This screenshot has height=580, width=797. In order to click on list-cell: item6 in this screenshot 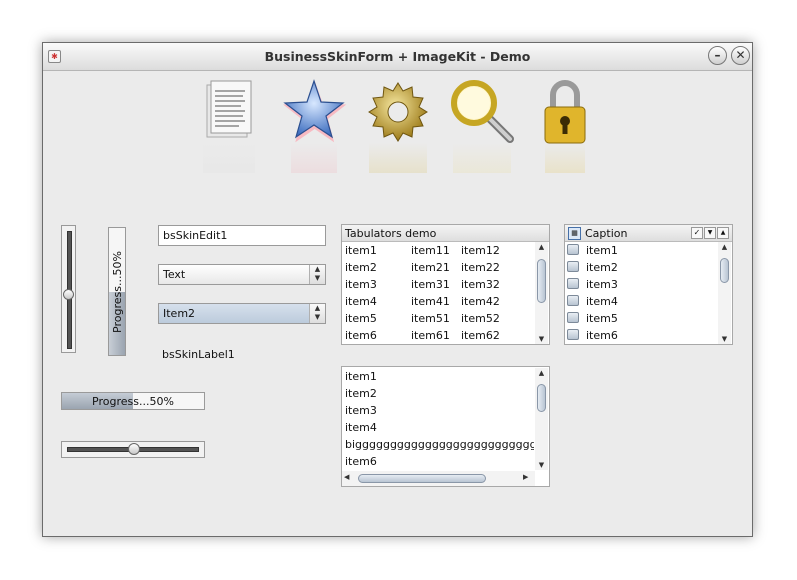, I will do `click(361, 335)`.